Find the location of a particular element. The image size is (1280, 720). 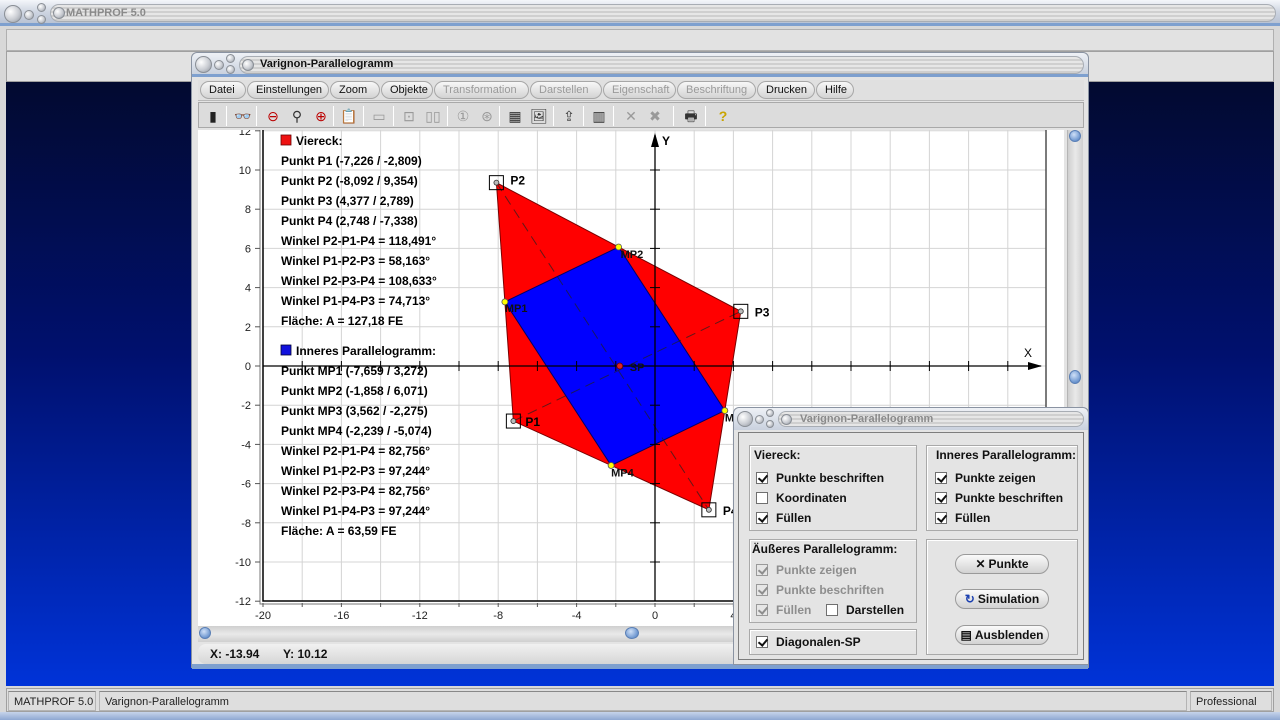

window-titlebar: Varignon-Parallelogramm is located at coordinates (640, 65).